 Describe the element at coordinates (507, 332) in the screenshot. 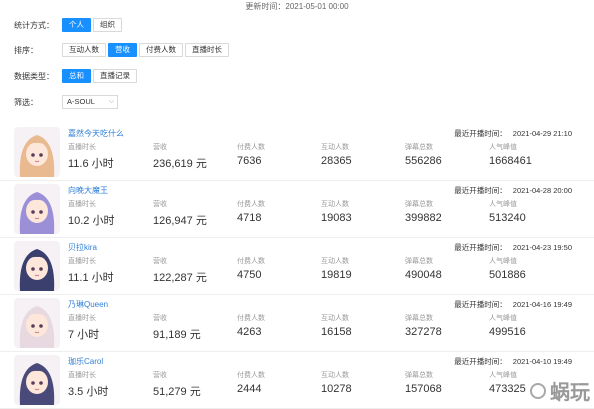

I see `stat-value: 499516` at that location.